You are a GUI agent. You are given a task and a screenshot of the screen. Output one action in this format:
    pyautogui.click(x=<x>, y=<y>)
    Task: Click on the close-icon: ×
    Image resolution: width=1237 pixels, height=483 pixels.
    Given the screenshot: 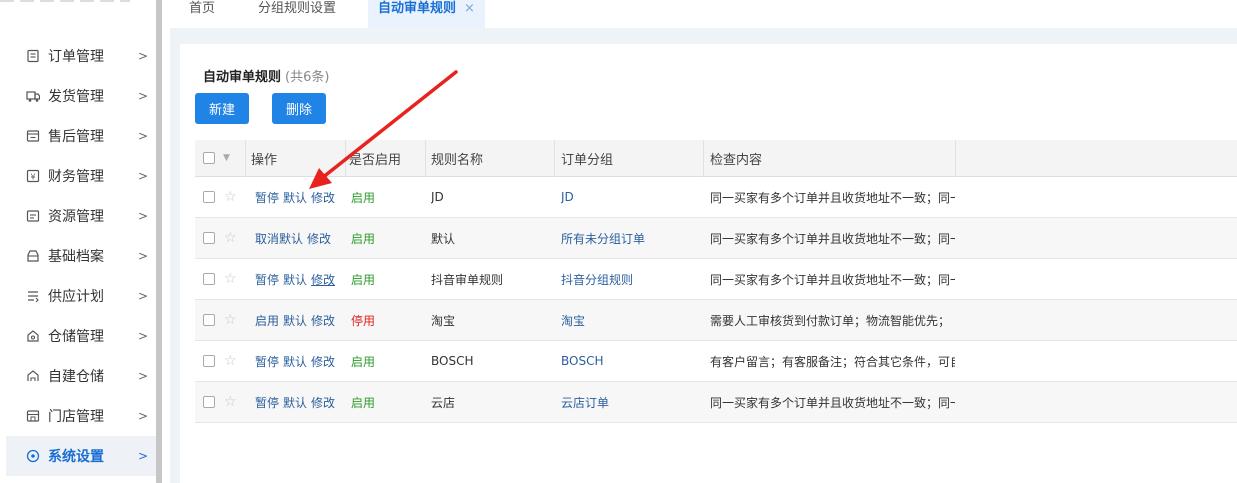 What is the action you would take?
    pyautogui.click(x=469, y=8)
    